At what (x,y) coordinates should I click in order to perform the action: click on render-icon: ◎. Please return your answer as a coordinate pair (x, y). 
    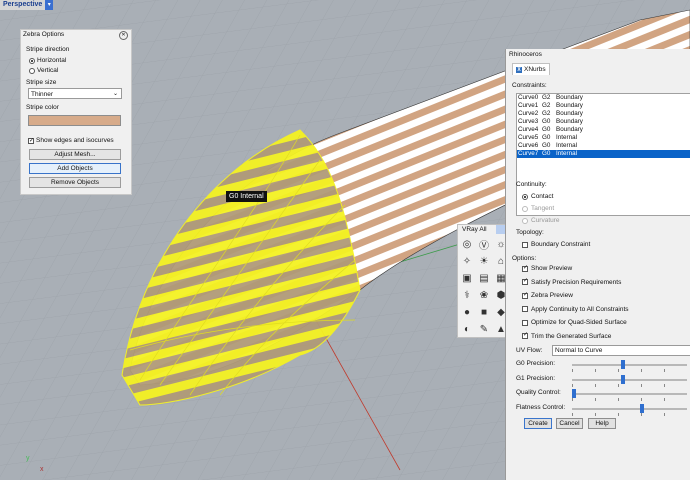
    Looking at the image, I should click on (467, 244).